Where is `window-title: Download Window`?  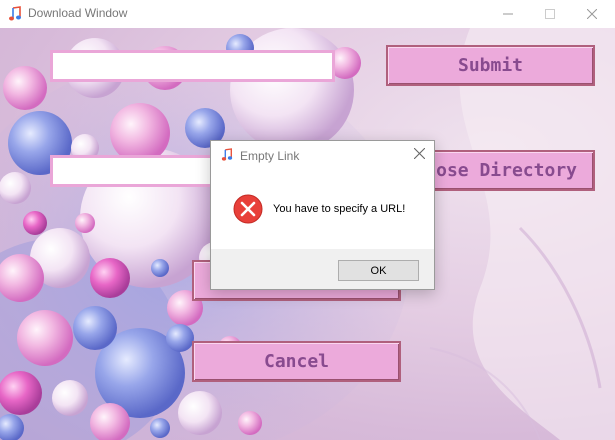
window-title: Download Window is located at coordinates (78, 13).